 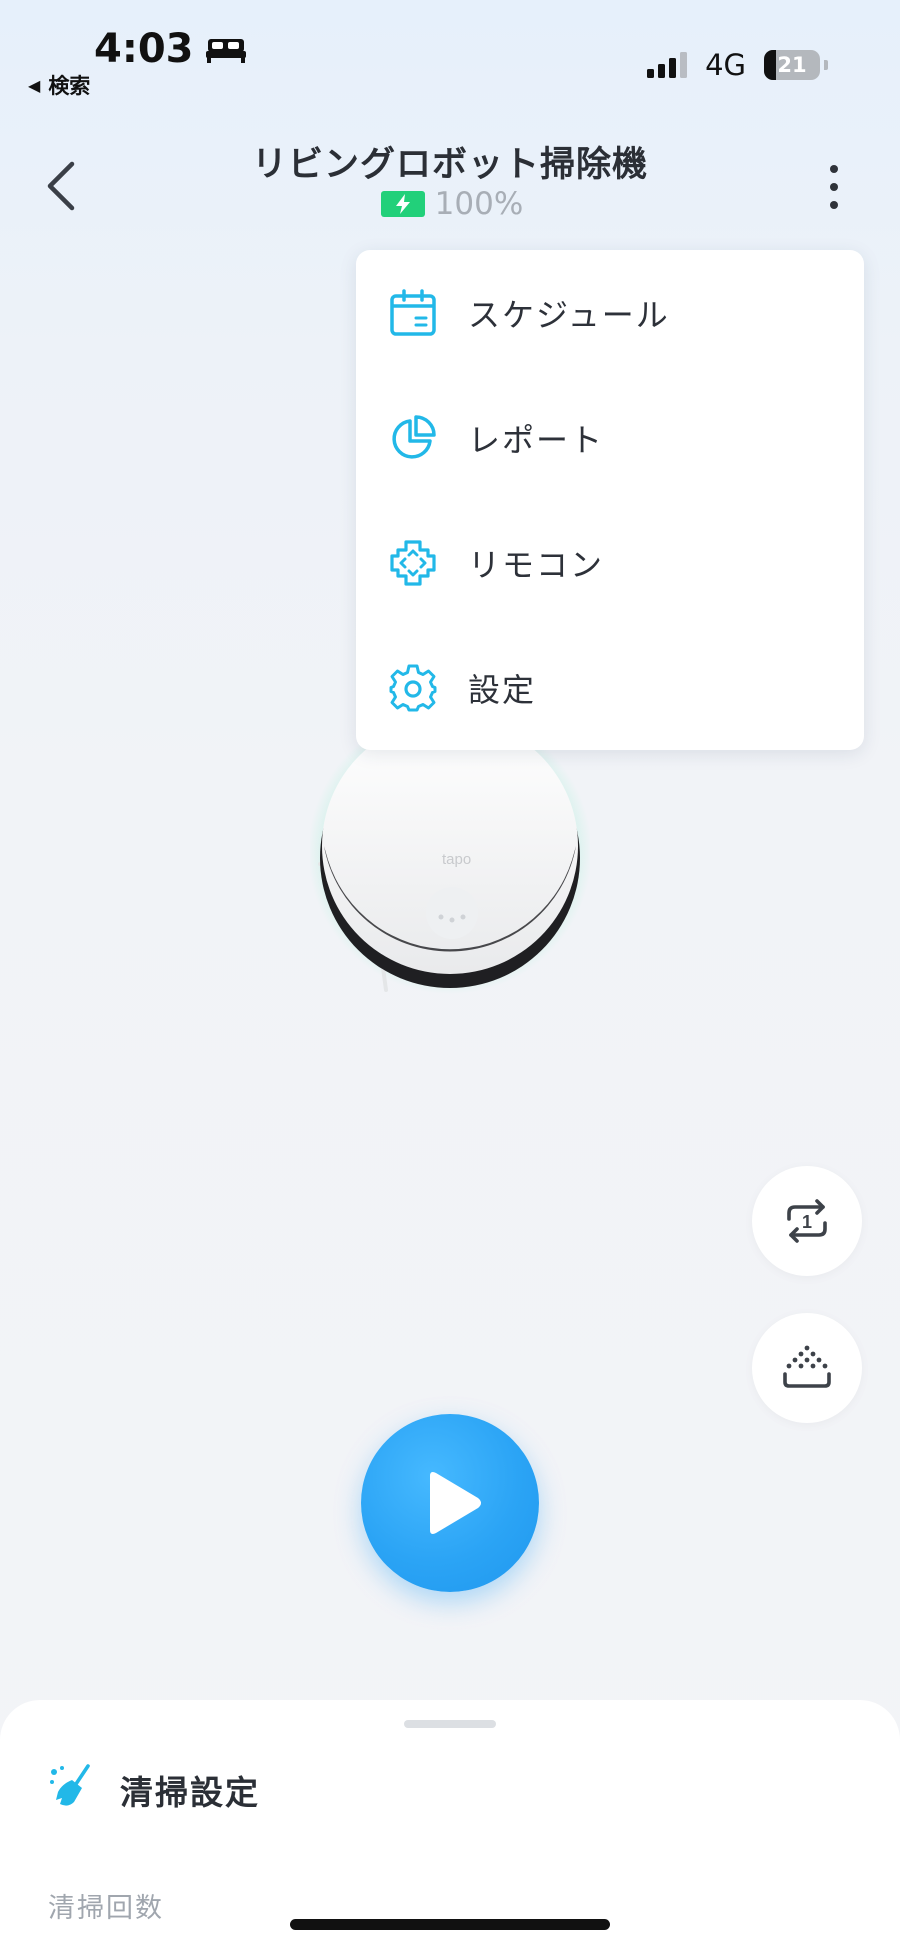 What do you see at coordinates (479, 204) in the screenshot?
I see `battery-percent: 100%` at bounding box center [479, 204].